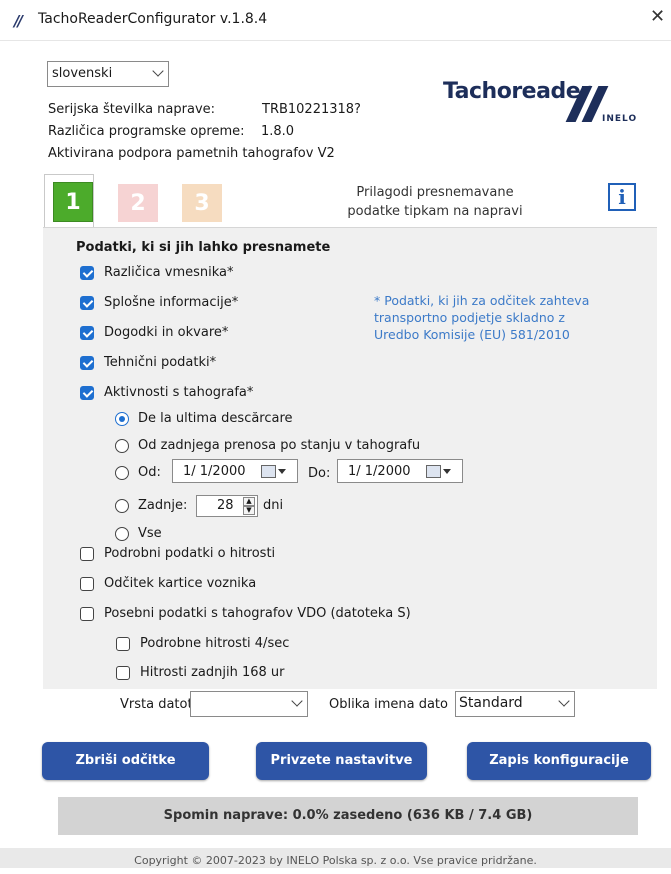 This screenshot has width=671, height=874. I want to click on serial-label: Serijska številka naprave:, so click(132, 109).